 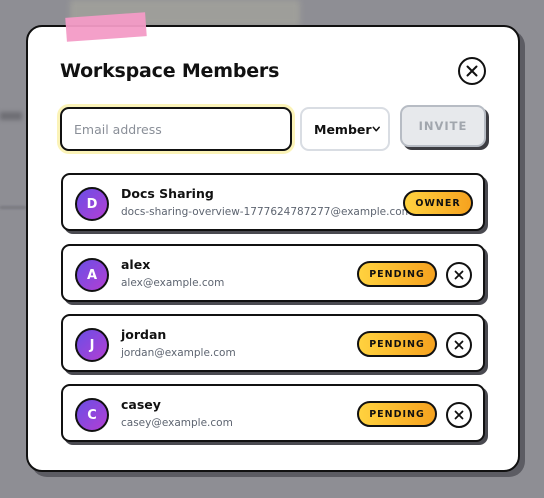 I want to click on member-email: casey@example.com, so click(x=177, y=423).